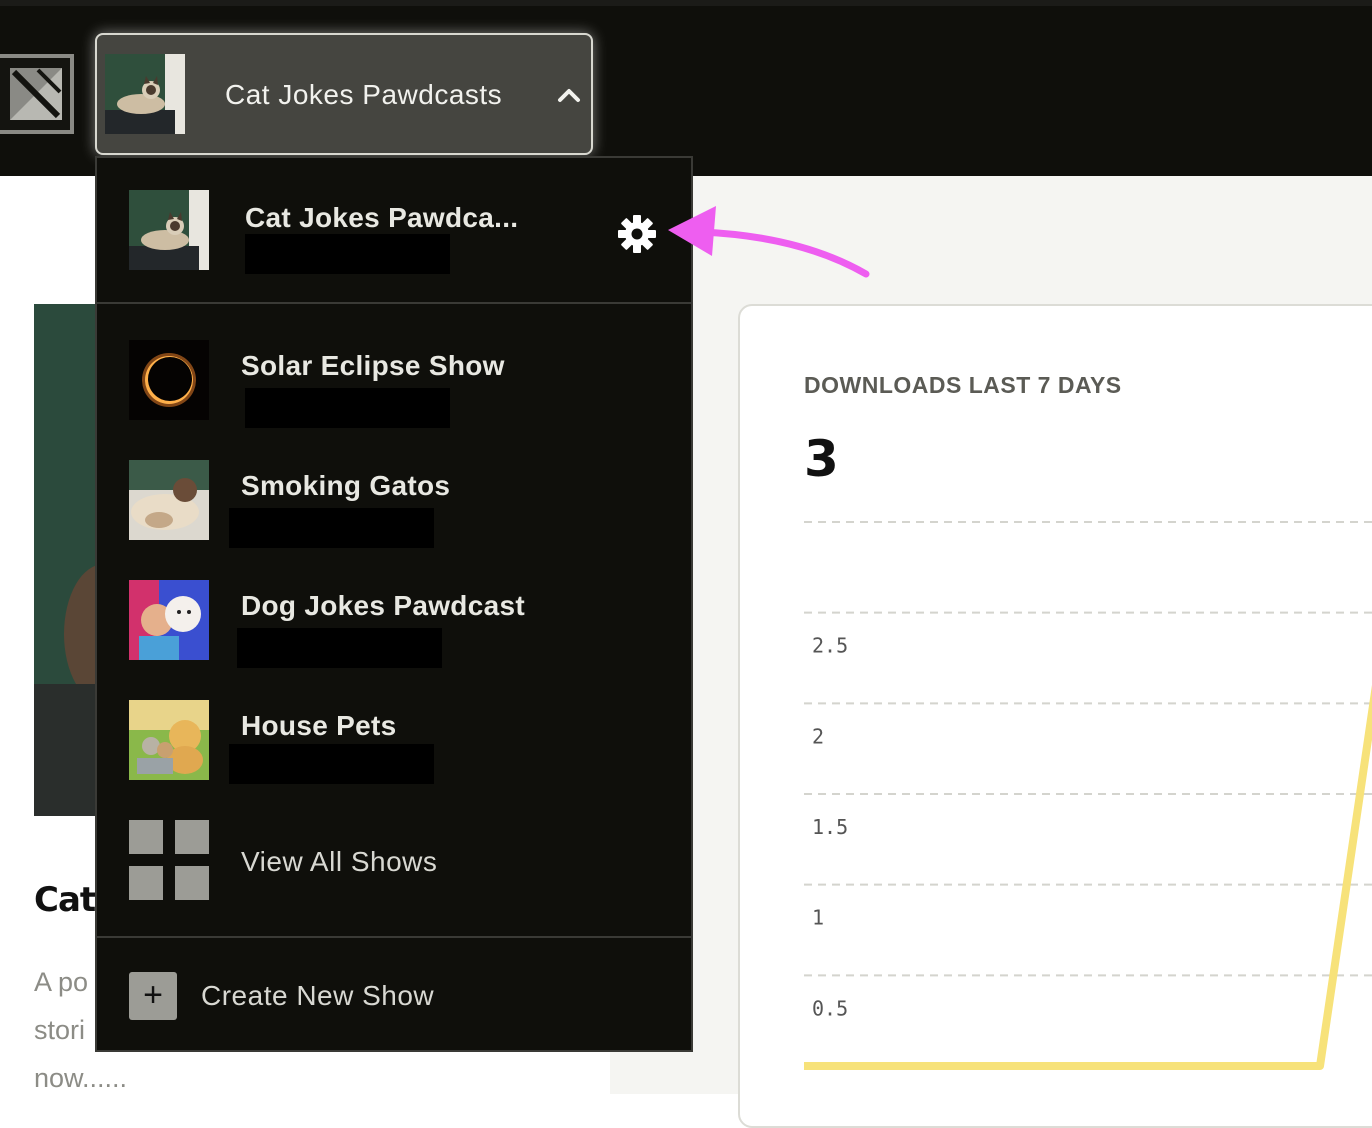 This screenshot has width=1372, height=1128. What do you see at coordinates (769, 242) in the screenshot?
I see `annotation-arrow-icon` at bounding box center [769, 242].